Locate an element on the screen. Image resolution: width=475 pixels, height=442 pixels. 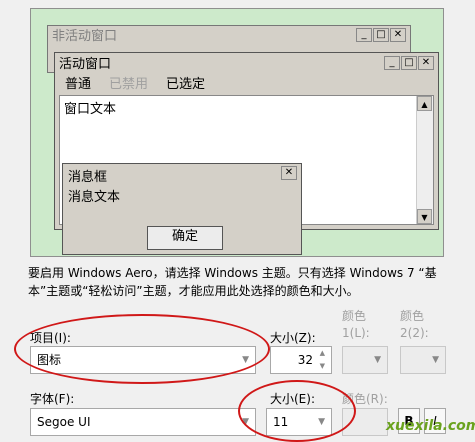
color1-picker: ▼ is located at coordinates (365, 360).